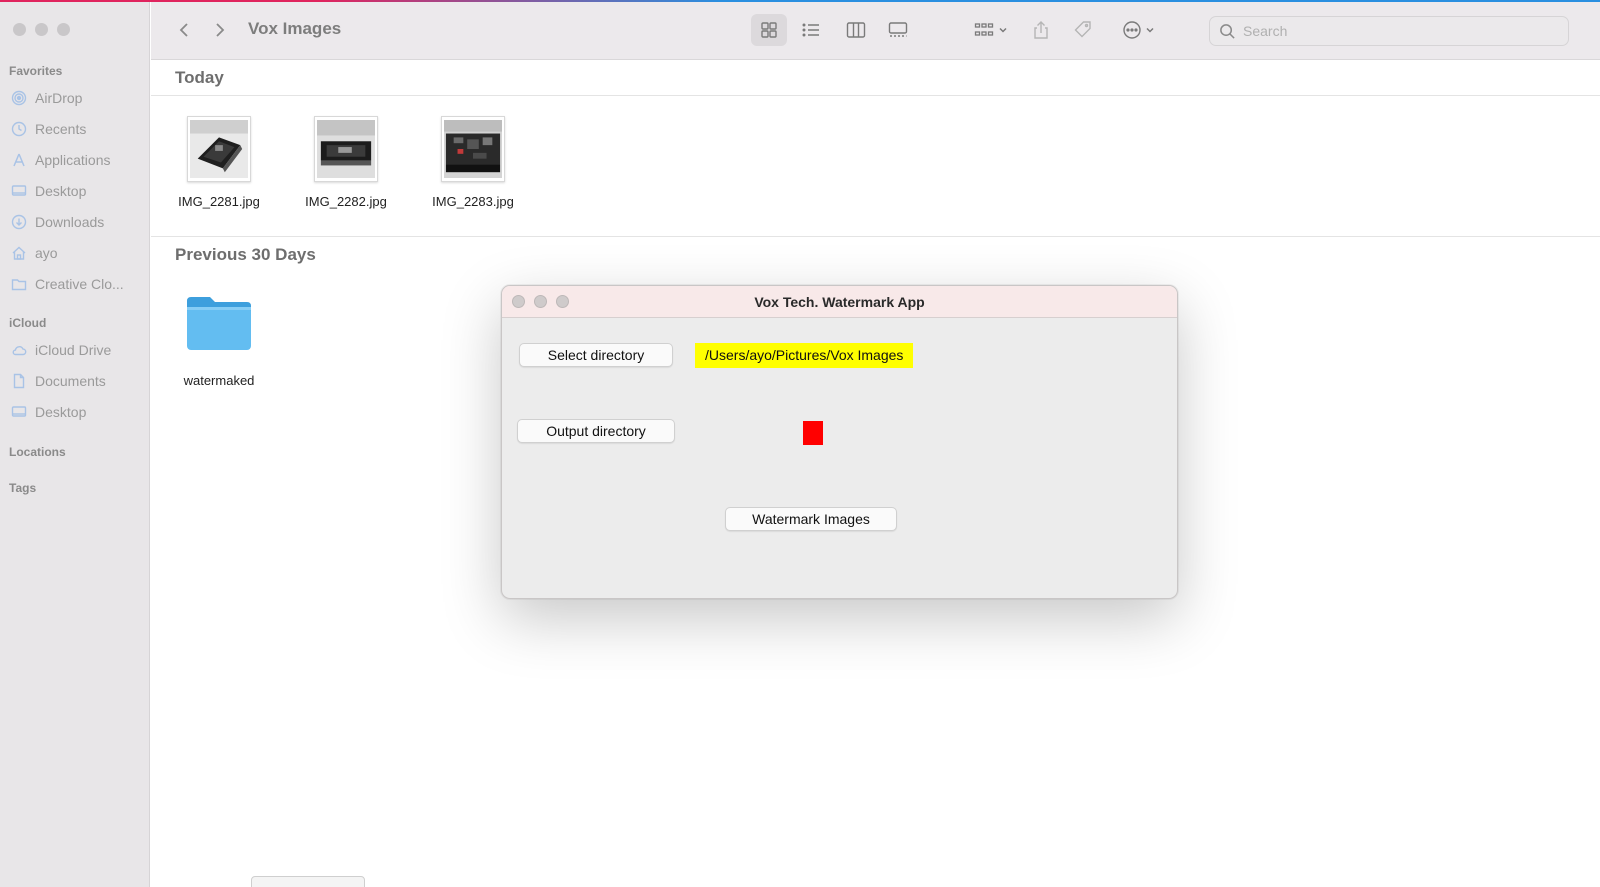 This screenshot has width=1600, height=887. I want to click on gallery-icon, so click(898, 29).